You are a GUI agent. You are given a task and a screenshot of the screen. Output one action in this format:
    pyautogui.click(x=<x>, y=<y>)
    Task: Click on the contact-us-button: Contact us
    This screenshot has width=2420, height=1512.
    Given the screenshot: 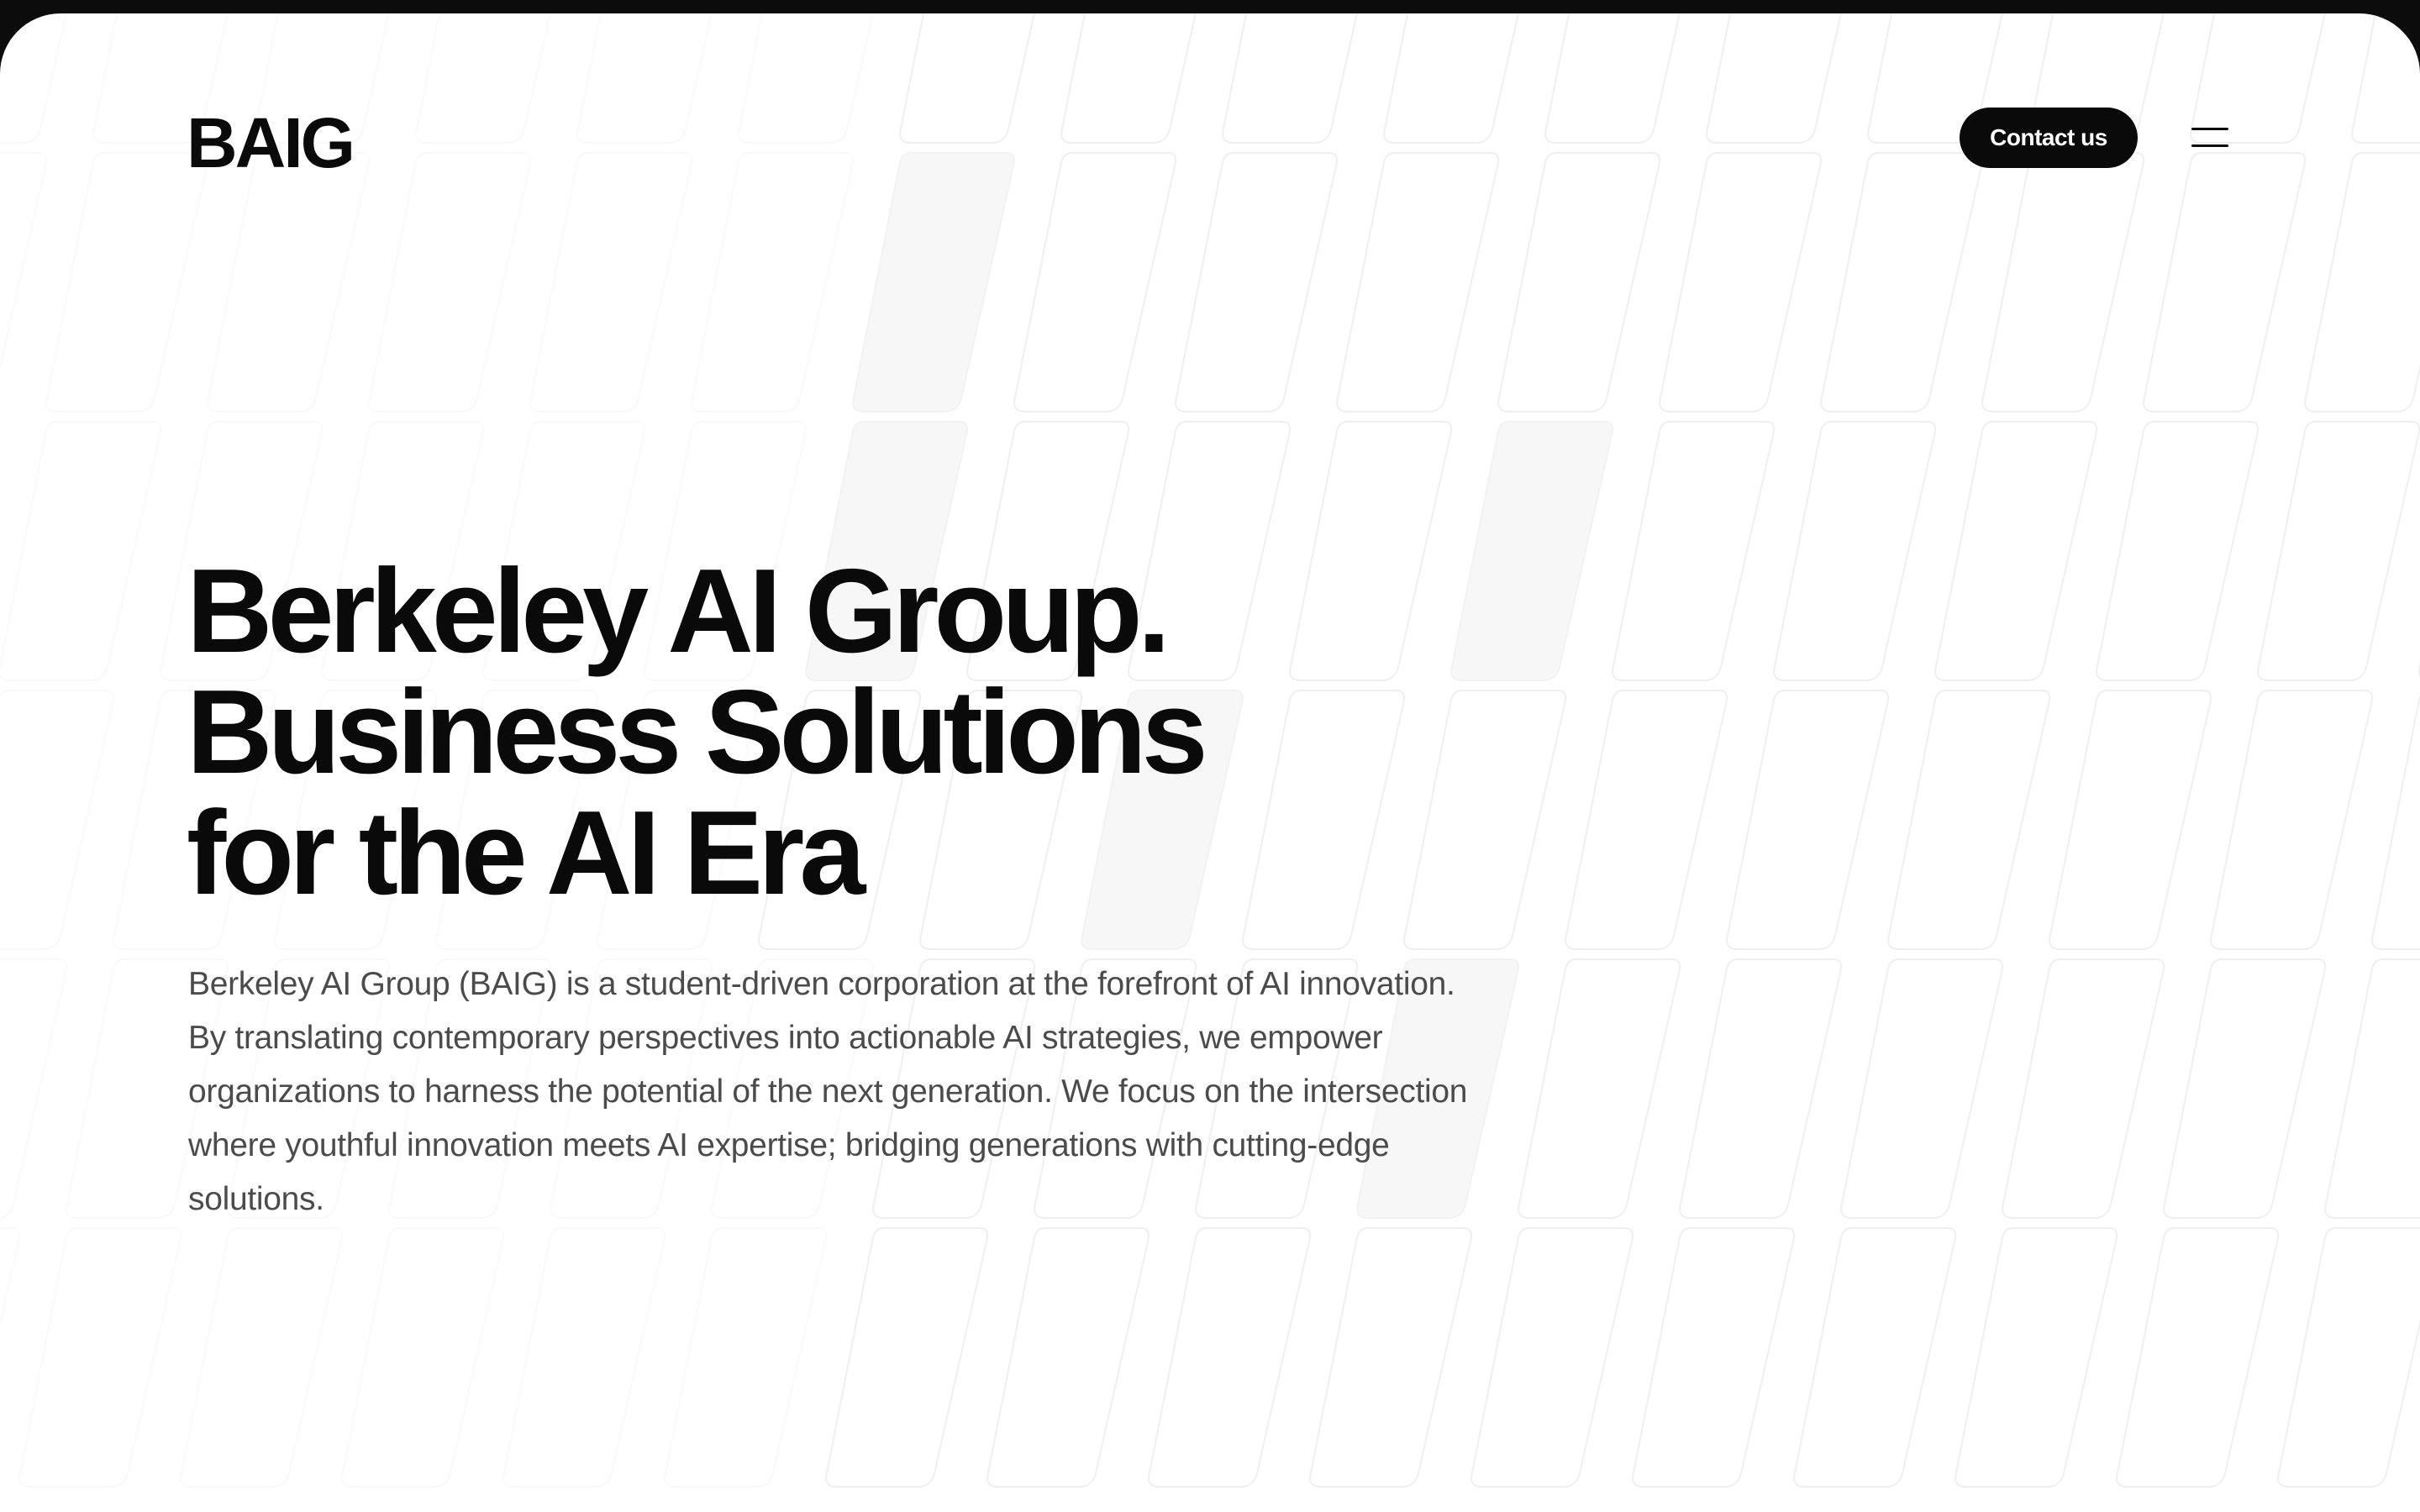 What is the action you would take?
    pyautogui.click(x=2049, y=138)
    